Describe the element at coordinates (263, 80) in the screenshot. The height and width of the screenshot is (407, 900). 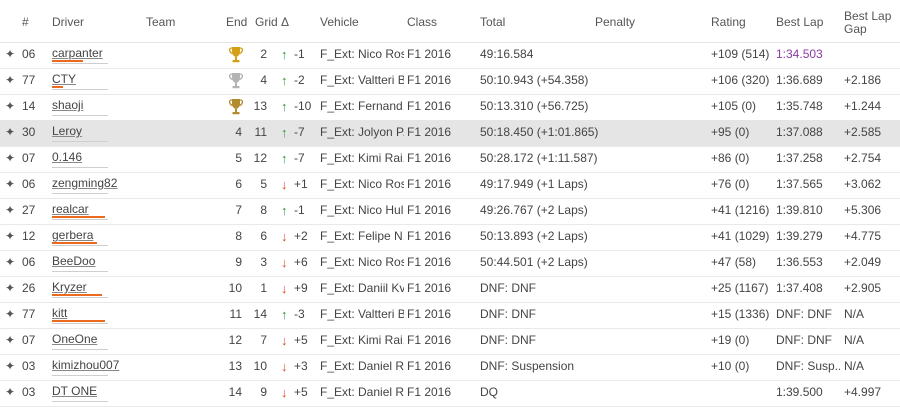
I see `grid-position: 4` at that location.